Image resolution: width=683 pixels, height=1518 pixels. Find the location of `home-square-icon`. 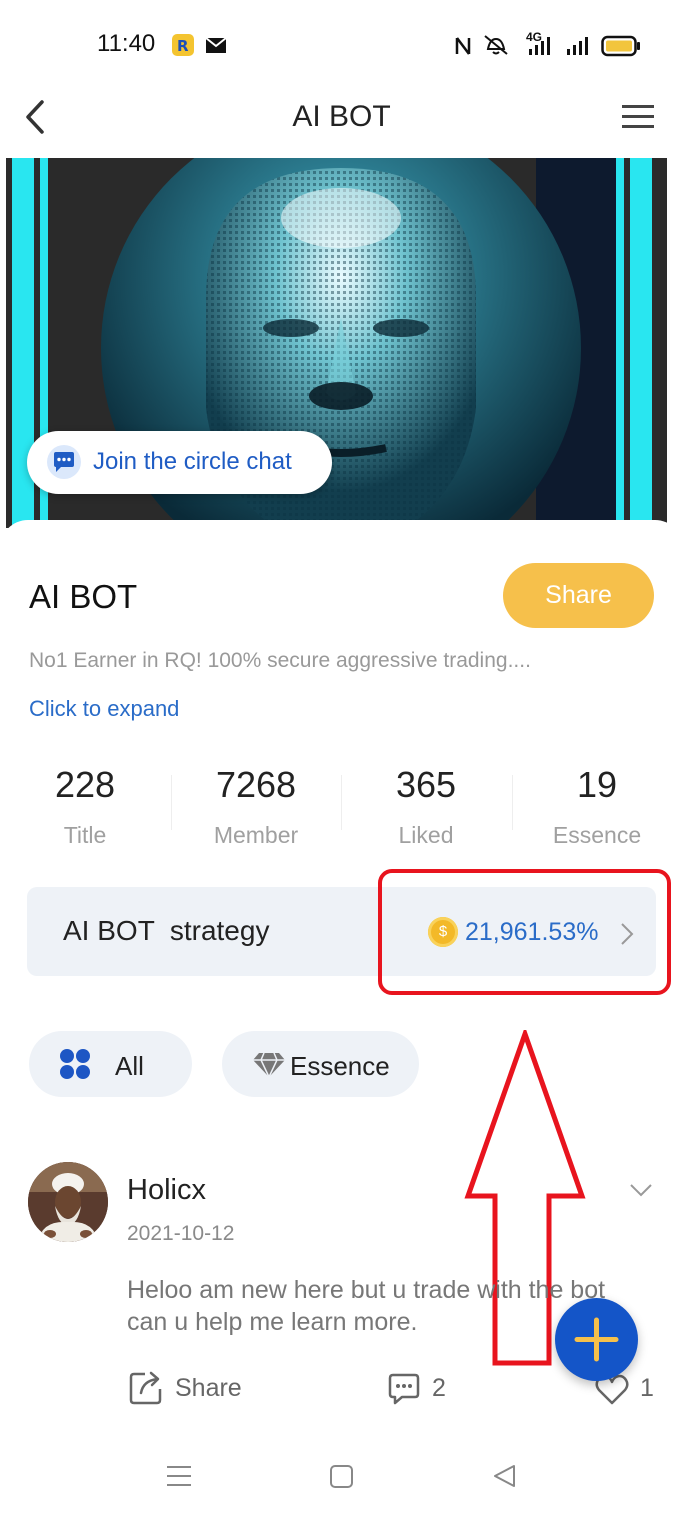

home-square-icon is located at coordinates (341, 1476).